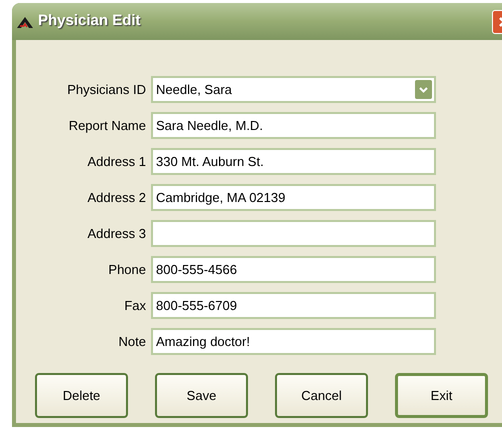 Image resolution: width=502 pixels, height=432 pixels. What do you see at coordinates (106, 89) in the screenshot?
I see `field-label: Physicians ID` at bounding box center [106, 89].